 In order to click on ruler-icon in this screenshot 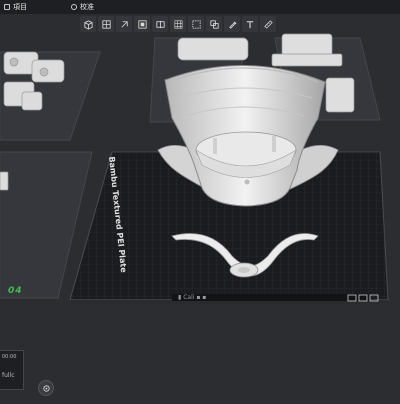, I will do `click(268, 24)`.